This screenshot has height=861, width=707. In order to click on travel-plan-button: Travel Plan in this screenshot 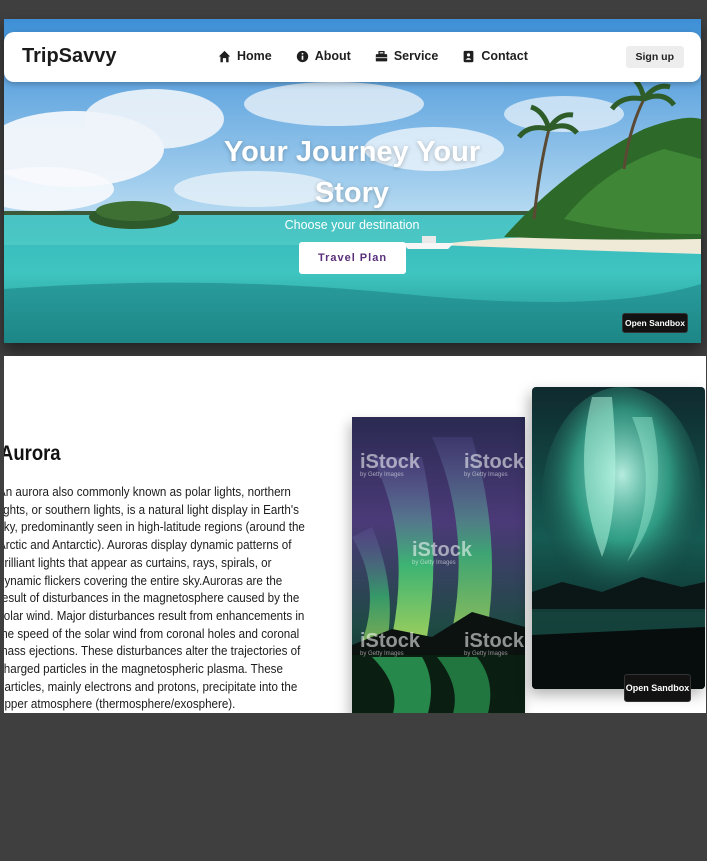, I will do `click(352, 258)`.